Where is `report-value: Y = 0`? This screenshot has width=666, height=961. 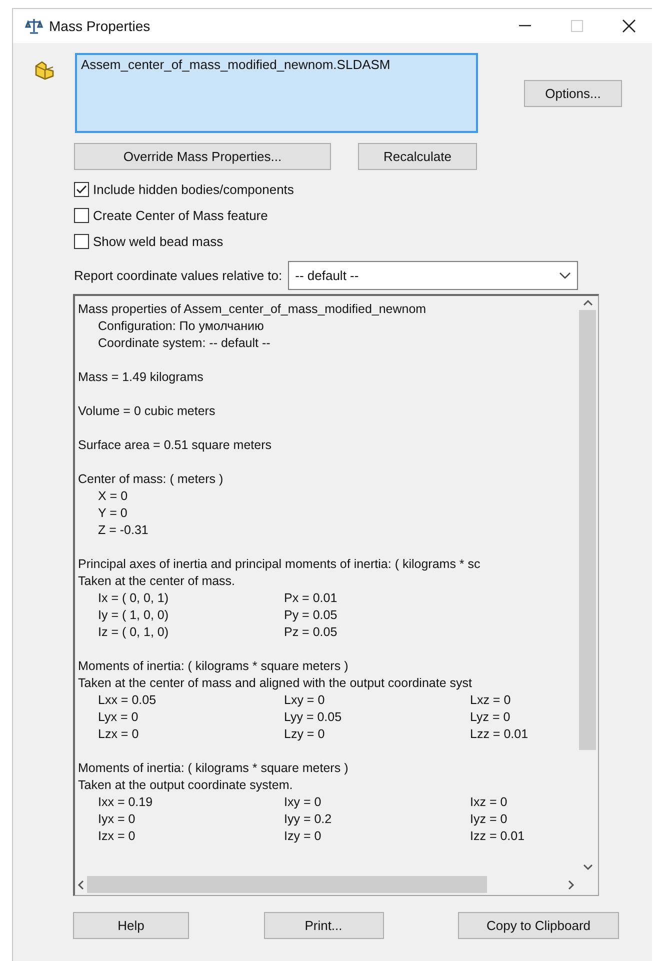 report-value: Y = 0 is located at coordinates (113, 513).